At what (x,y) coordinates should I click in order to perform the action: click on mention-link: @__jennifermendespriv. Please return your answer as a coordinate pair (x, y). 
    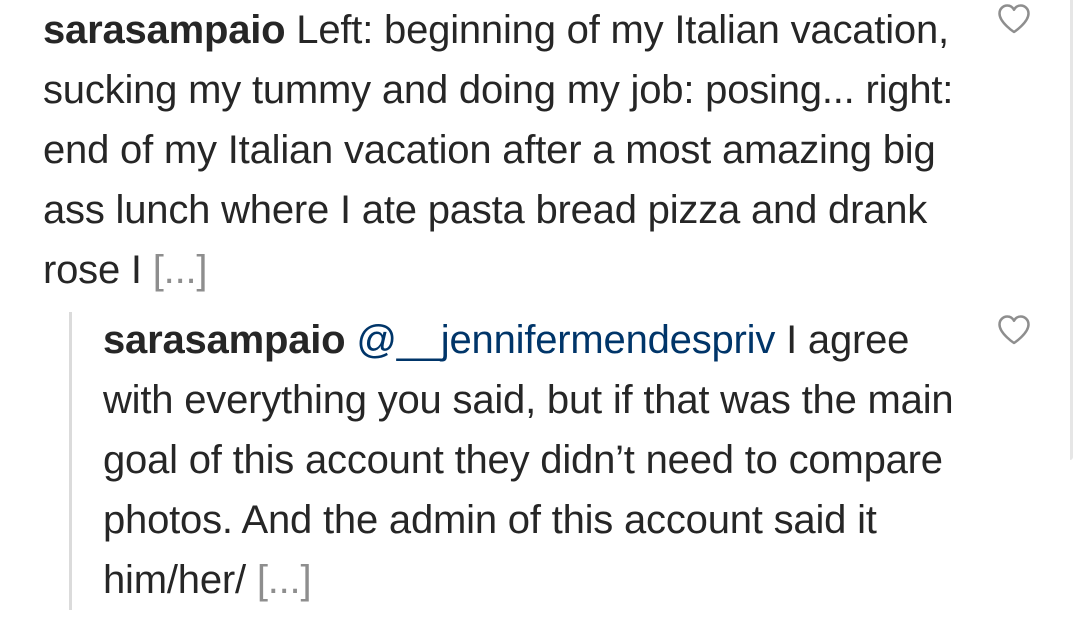
    Looking at the image, I should click on (565, 340).